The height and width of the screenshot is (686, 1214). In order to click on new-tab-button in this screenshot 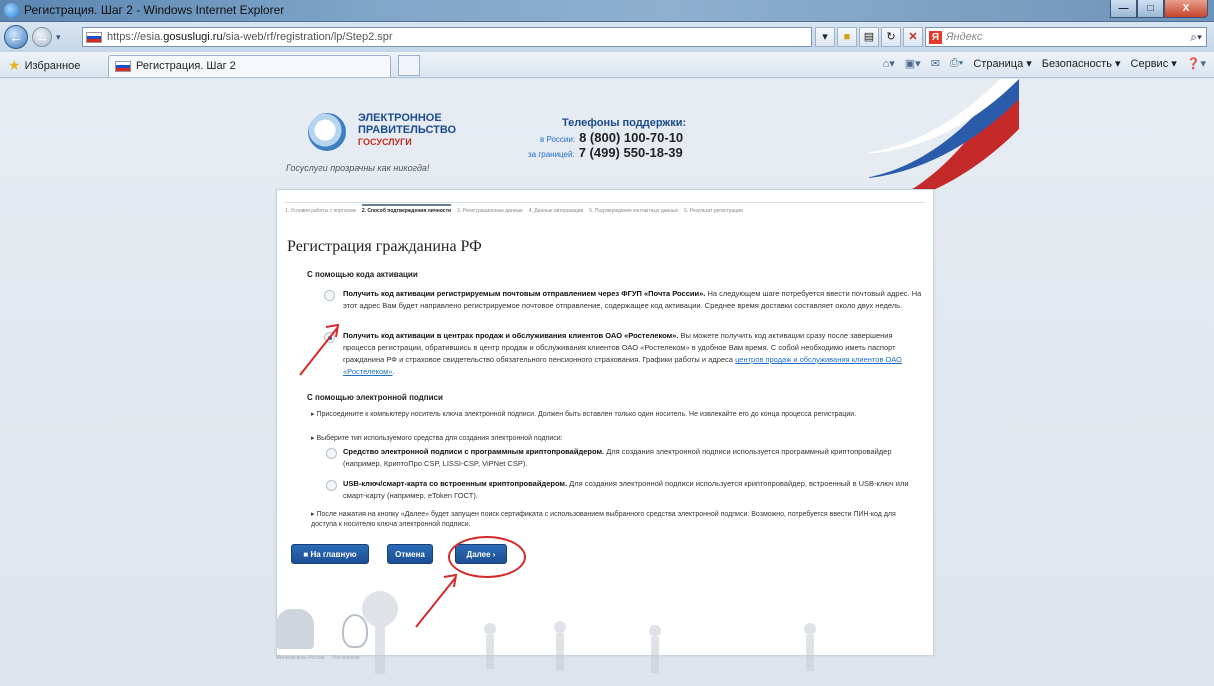, I will do `click(409, 65)`.